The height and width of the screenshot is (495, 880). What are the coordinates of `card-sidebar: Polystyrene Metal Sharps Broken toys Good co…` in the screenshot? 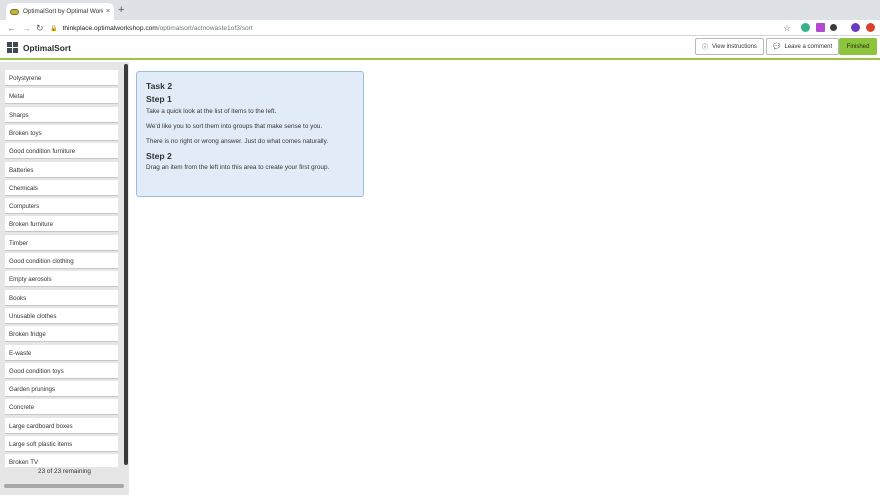 It's located at (64, 278).